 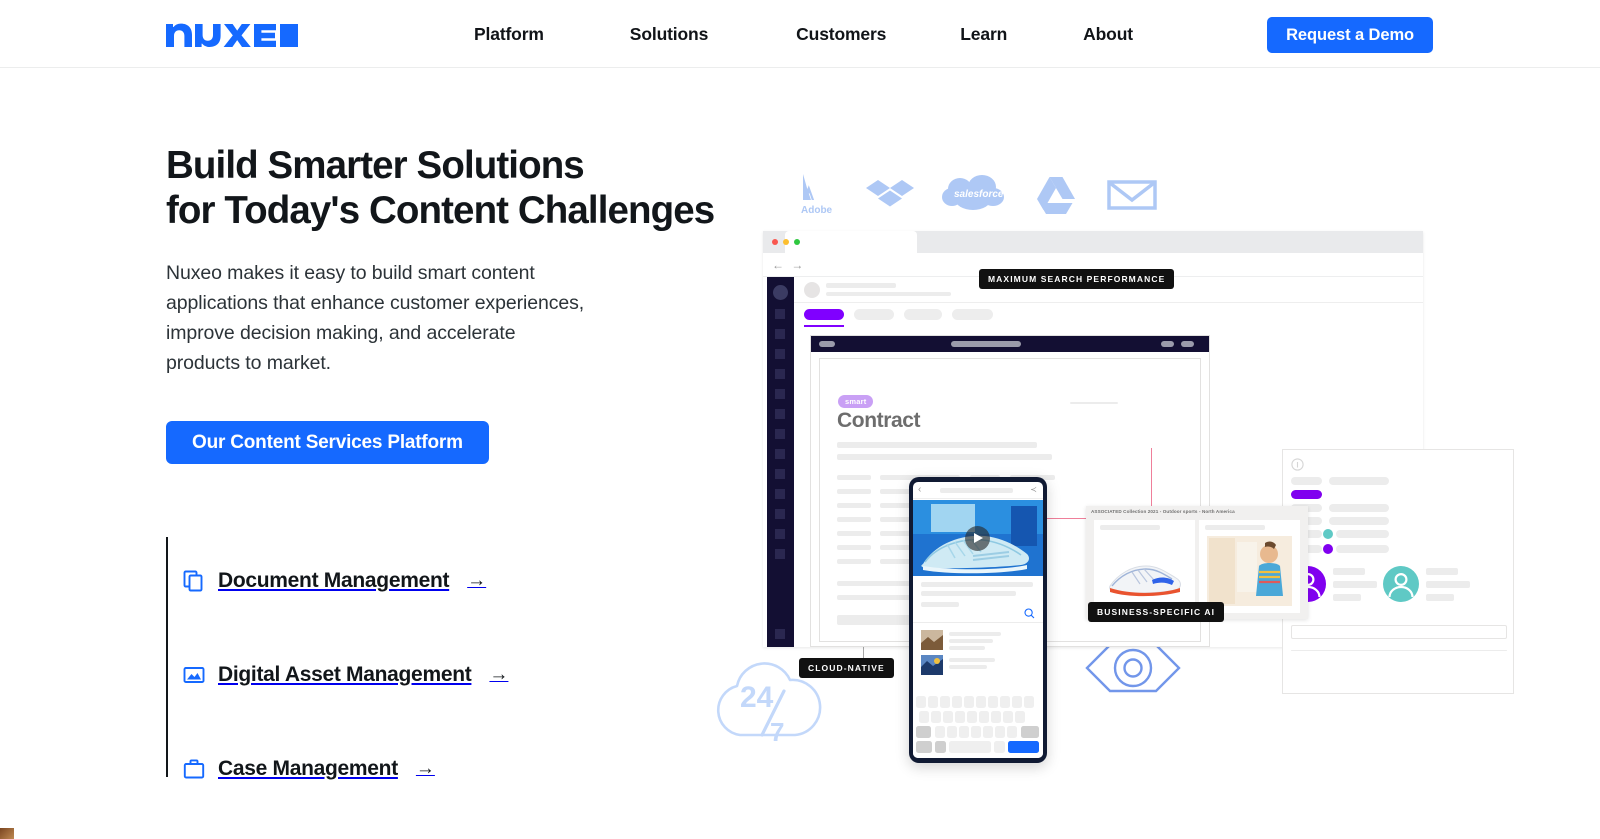 I want to click on feature-link-digital-asset-management: Digital Asset Management →, so click(x=345, y=675).